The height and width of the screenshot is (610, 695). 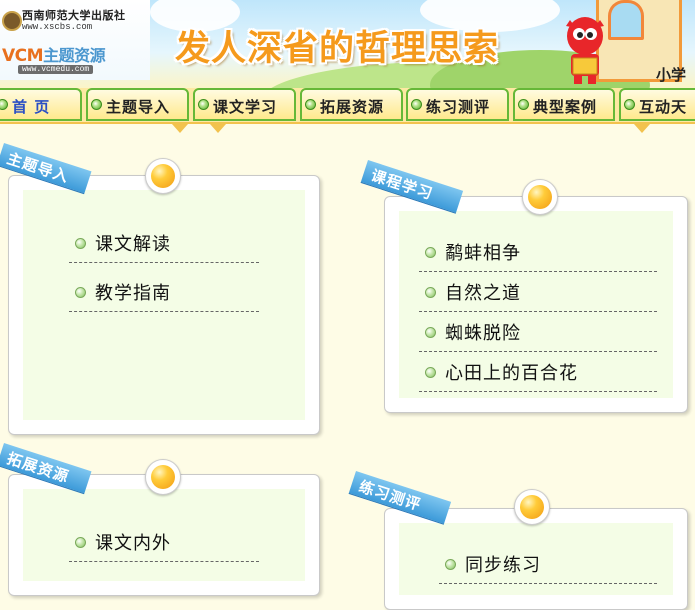 I want to click on tab-home: 首 页, so click(x=41, y=104).